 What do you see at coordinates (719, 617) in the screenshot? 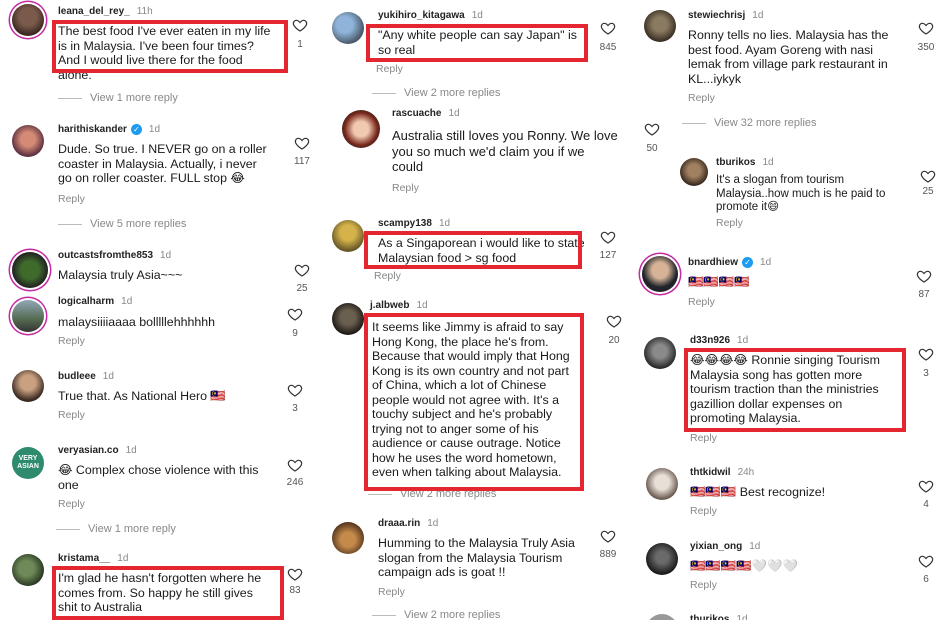
I see `comment-username: thurikos 1d` at bounding box center [719, 617].